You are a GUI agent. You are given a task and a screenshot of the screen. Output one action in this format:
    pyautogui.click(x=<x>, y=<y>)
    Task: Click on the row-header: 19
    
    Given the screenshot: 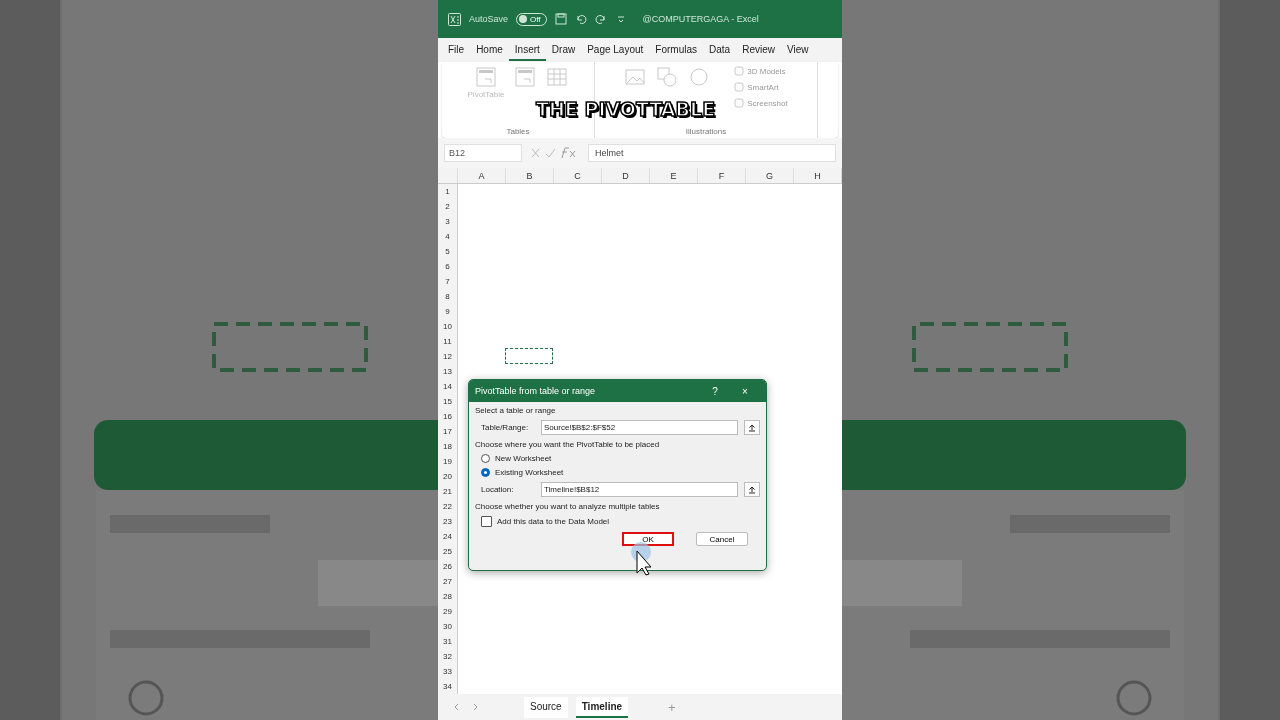 What is the action you would take?
    pyautogui.click(x=448, y=461)
    